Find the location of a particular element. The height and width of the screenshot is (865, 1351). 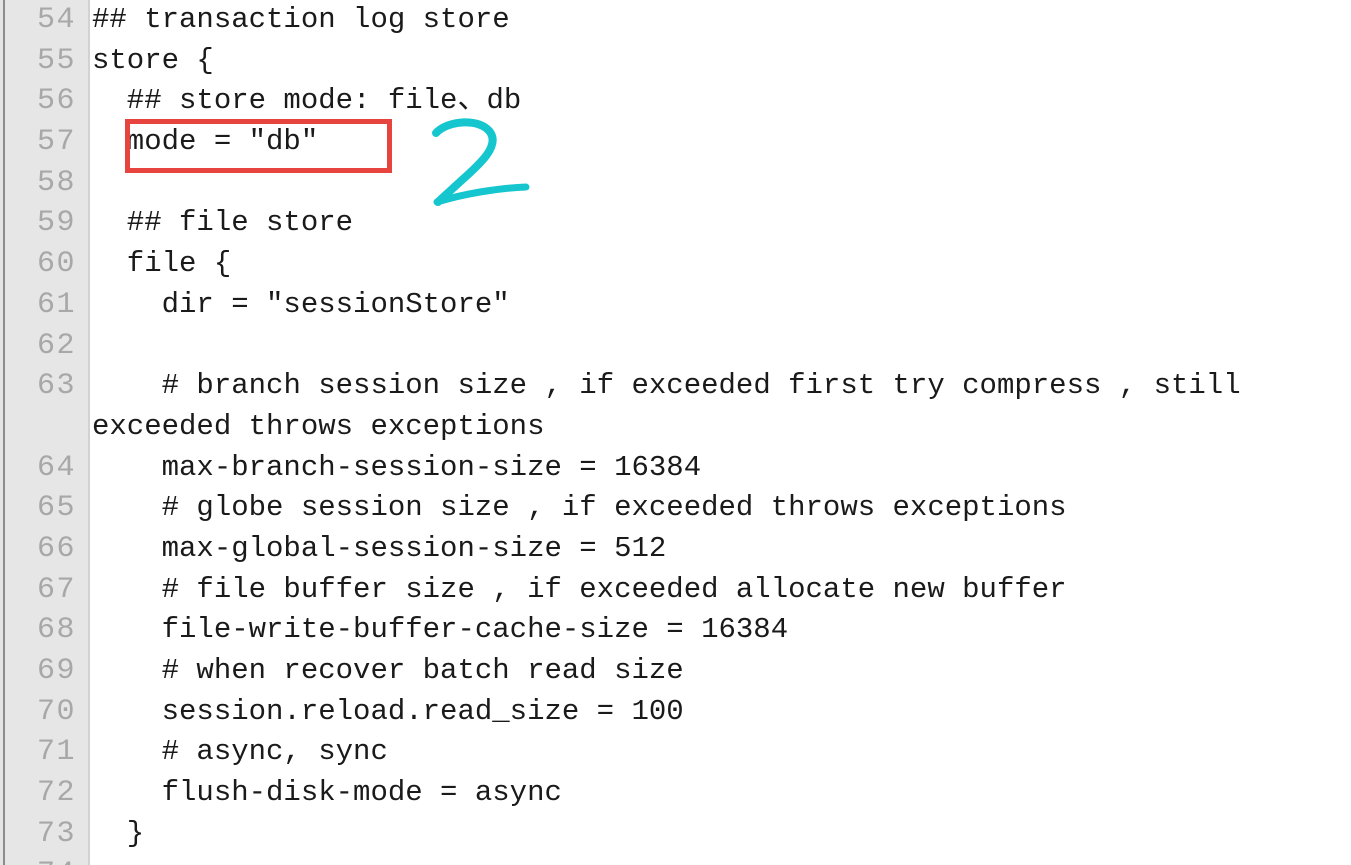

gutter-row: 69 is located at coordinates (46, 671).